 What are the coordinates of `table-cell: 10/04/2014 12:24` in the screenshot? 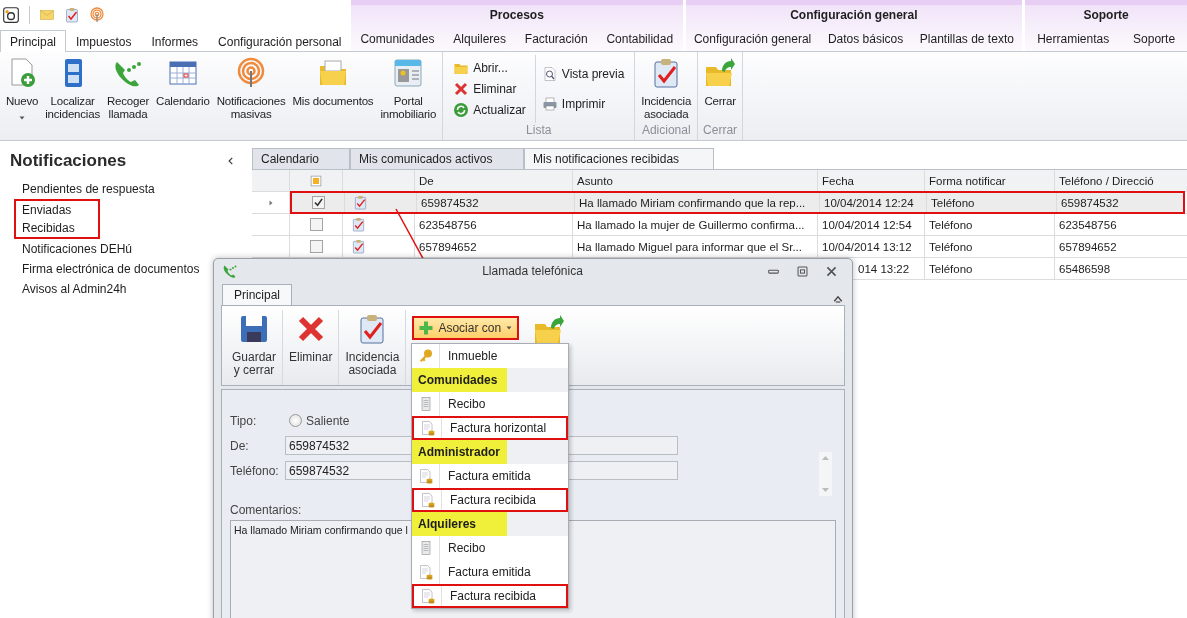 It's located at (869, 202).